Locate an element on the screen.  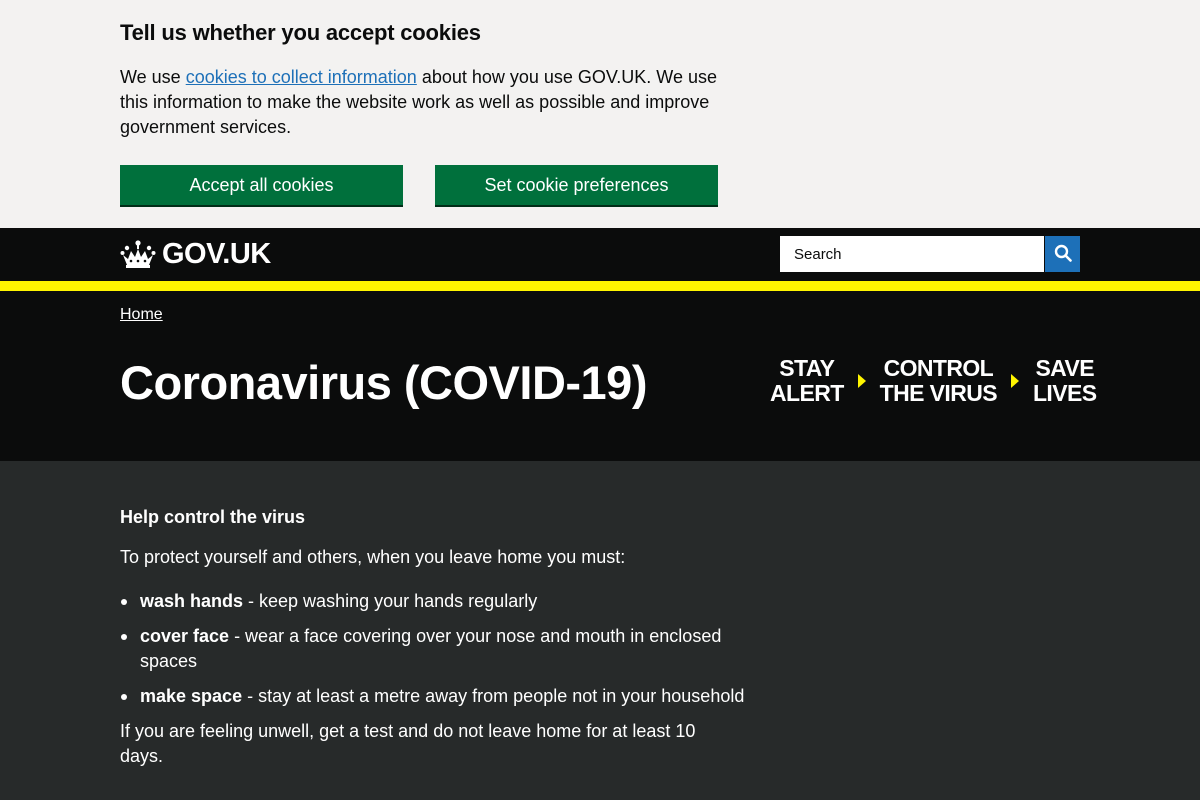
slogan-line: LIVES is located at coordinates (1064, 393).